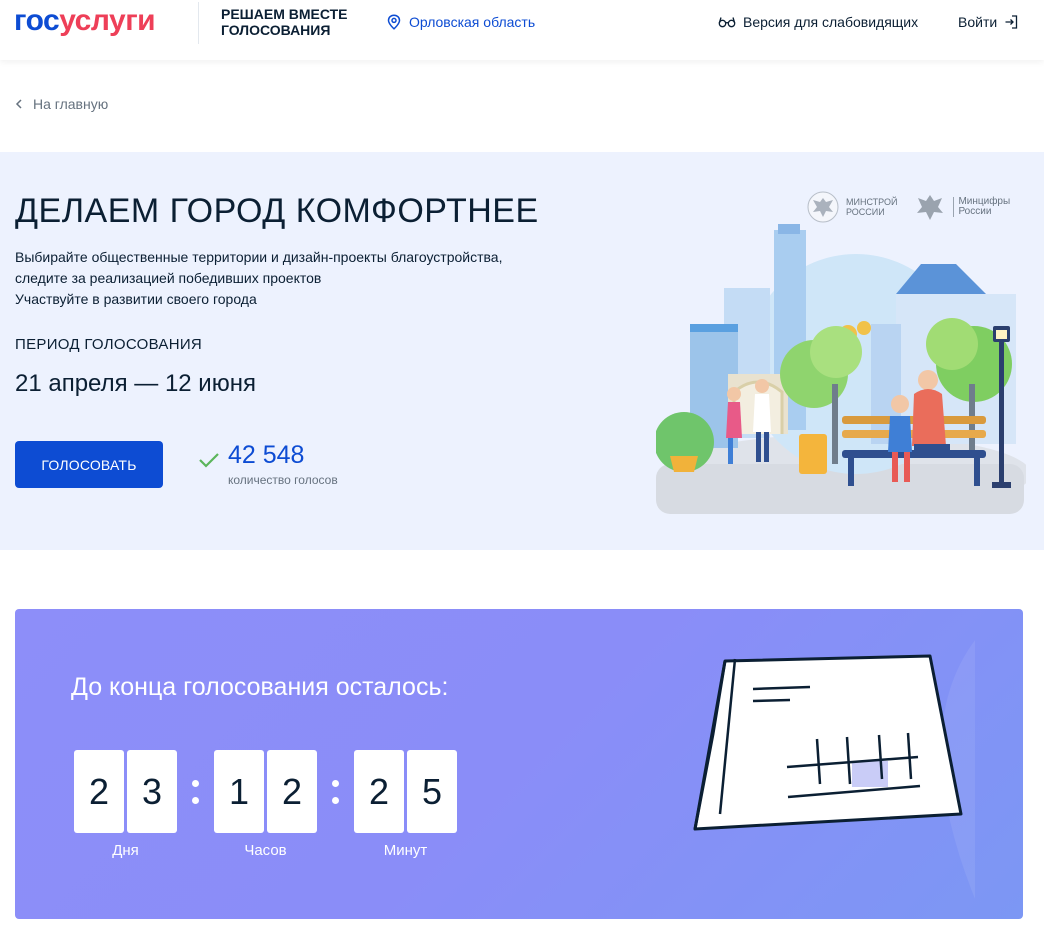 The image size is (1044, 937). What do you see at coordinates (152, 791) in the screenshot?
I see `days-digit: 3` at bounding box center [152, 791].